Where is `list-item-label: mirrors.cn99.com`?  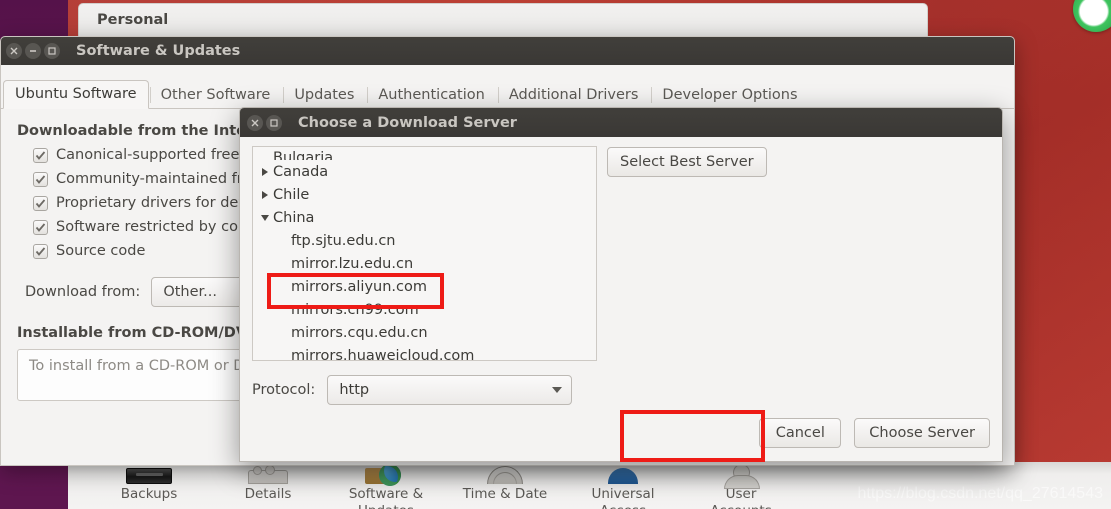
list-item-label: mirrors.cn99.com is located at coordinates (355, 309).